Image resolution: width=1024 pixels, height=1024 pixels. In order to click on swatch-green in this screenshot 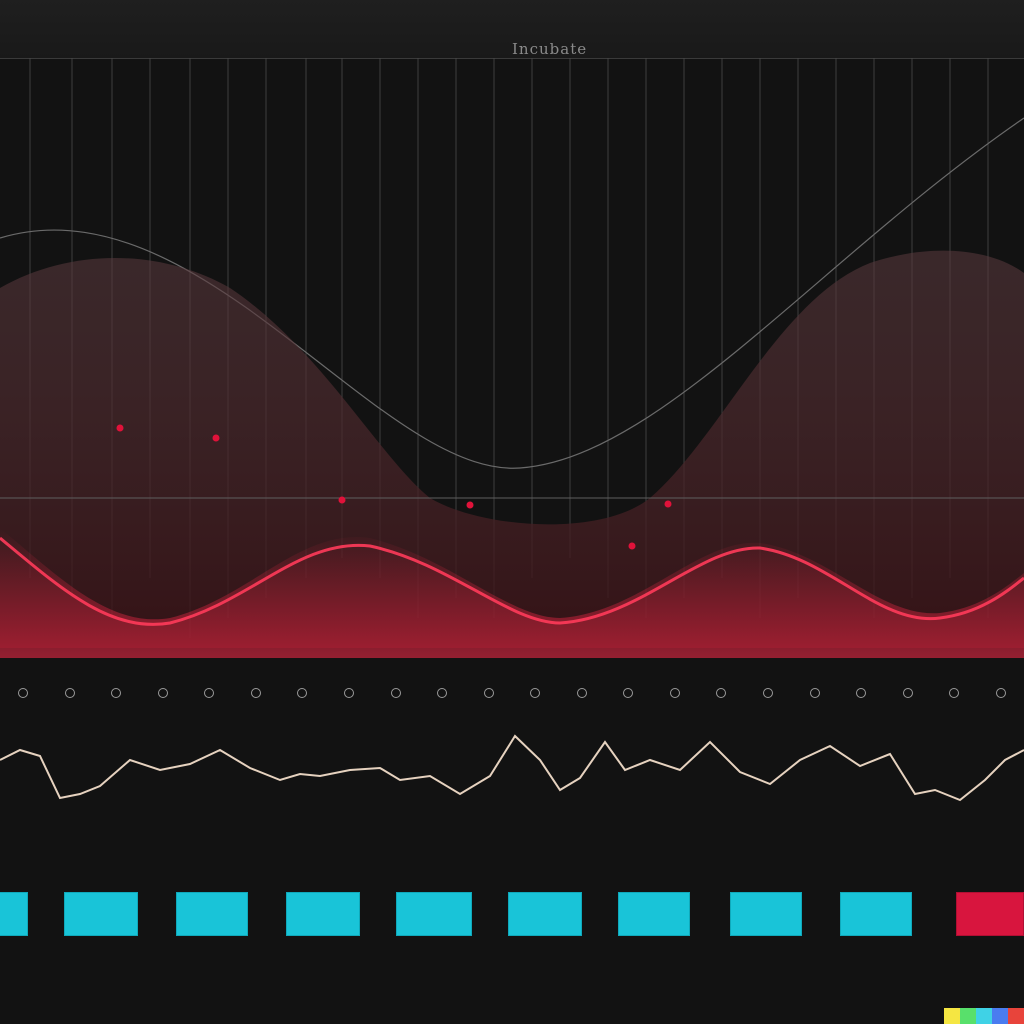, I will do `click(968, 1016)`.